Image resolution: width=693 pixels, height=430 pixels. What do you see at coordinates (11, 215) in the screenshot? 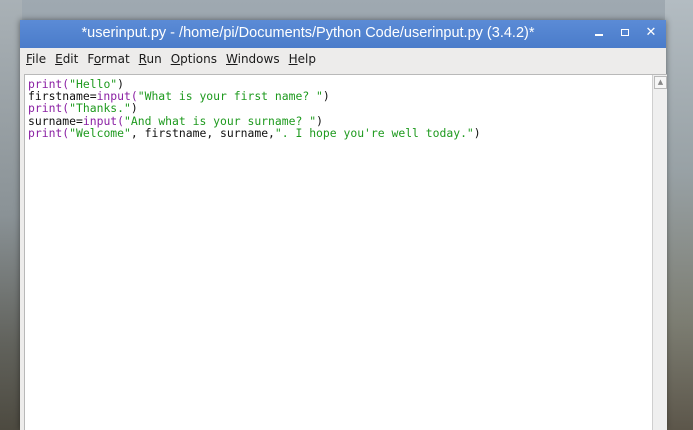
I see `desktop-background-left` at bounding box center [11, 215].